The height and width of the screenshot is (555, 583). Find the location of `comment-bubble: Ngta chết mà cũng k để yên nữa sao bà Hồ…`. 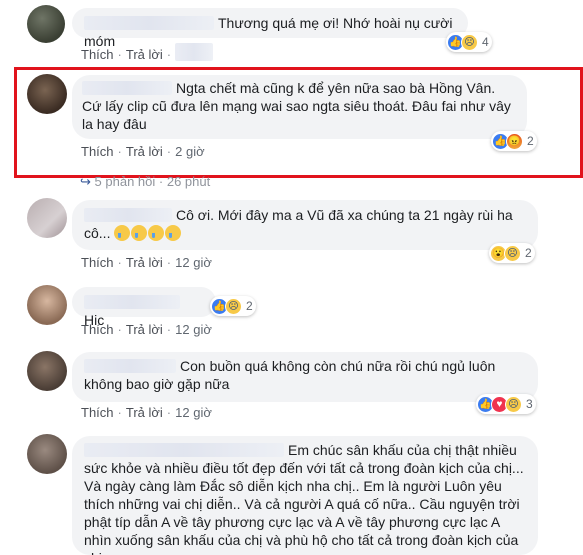

comment-bubble: Ngta chết mà cũng k để yên nữa sao bà Hồ… is located at coordinates (299, 107).